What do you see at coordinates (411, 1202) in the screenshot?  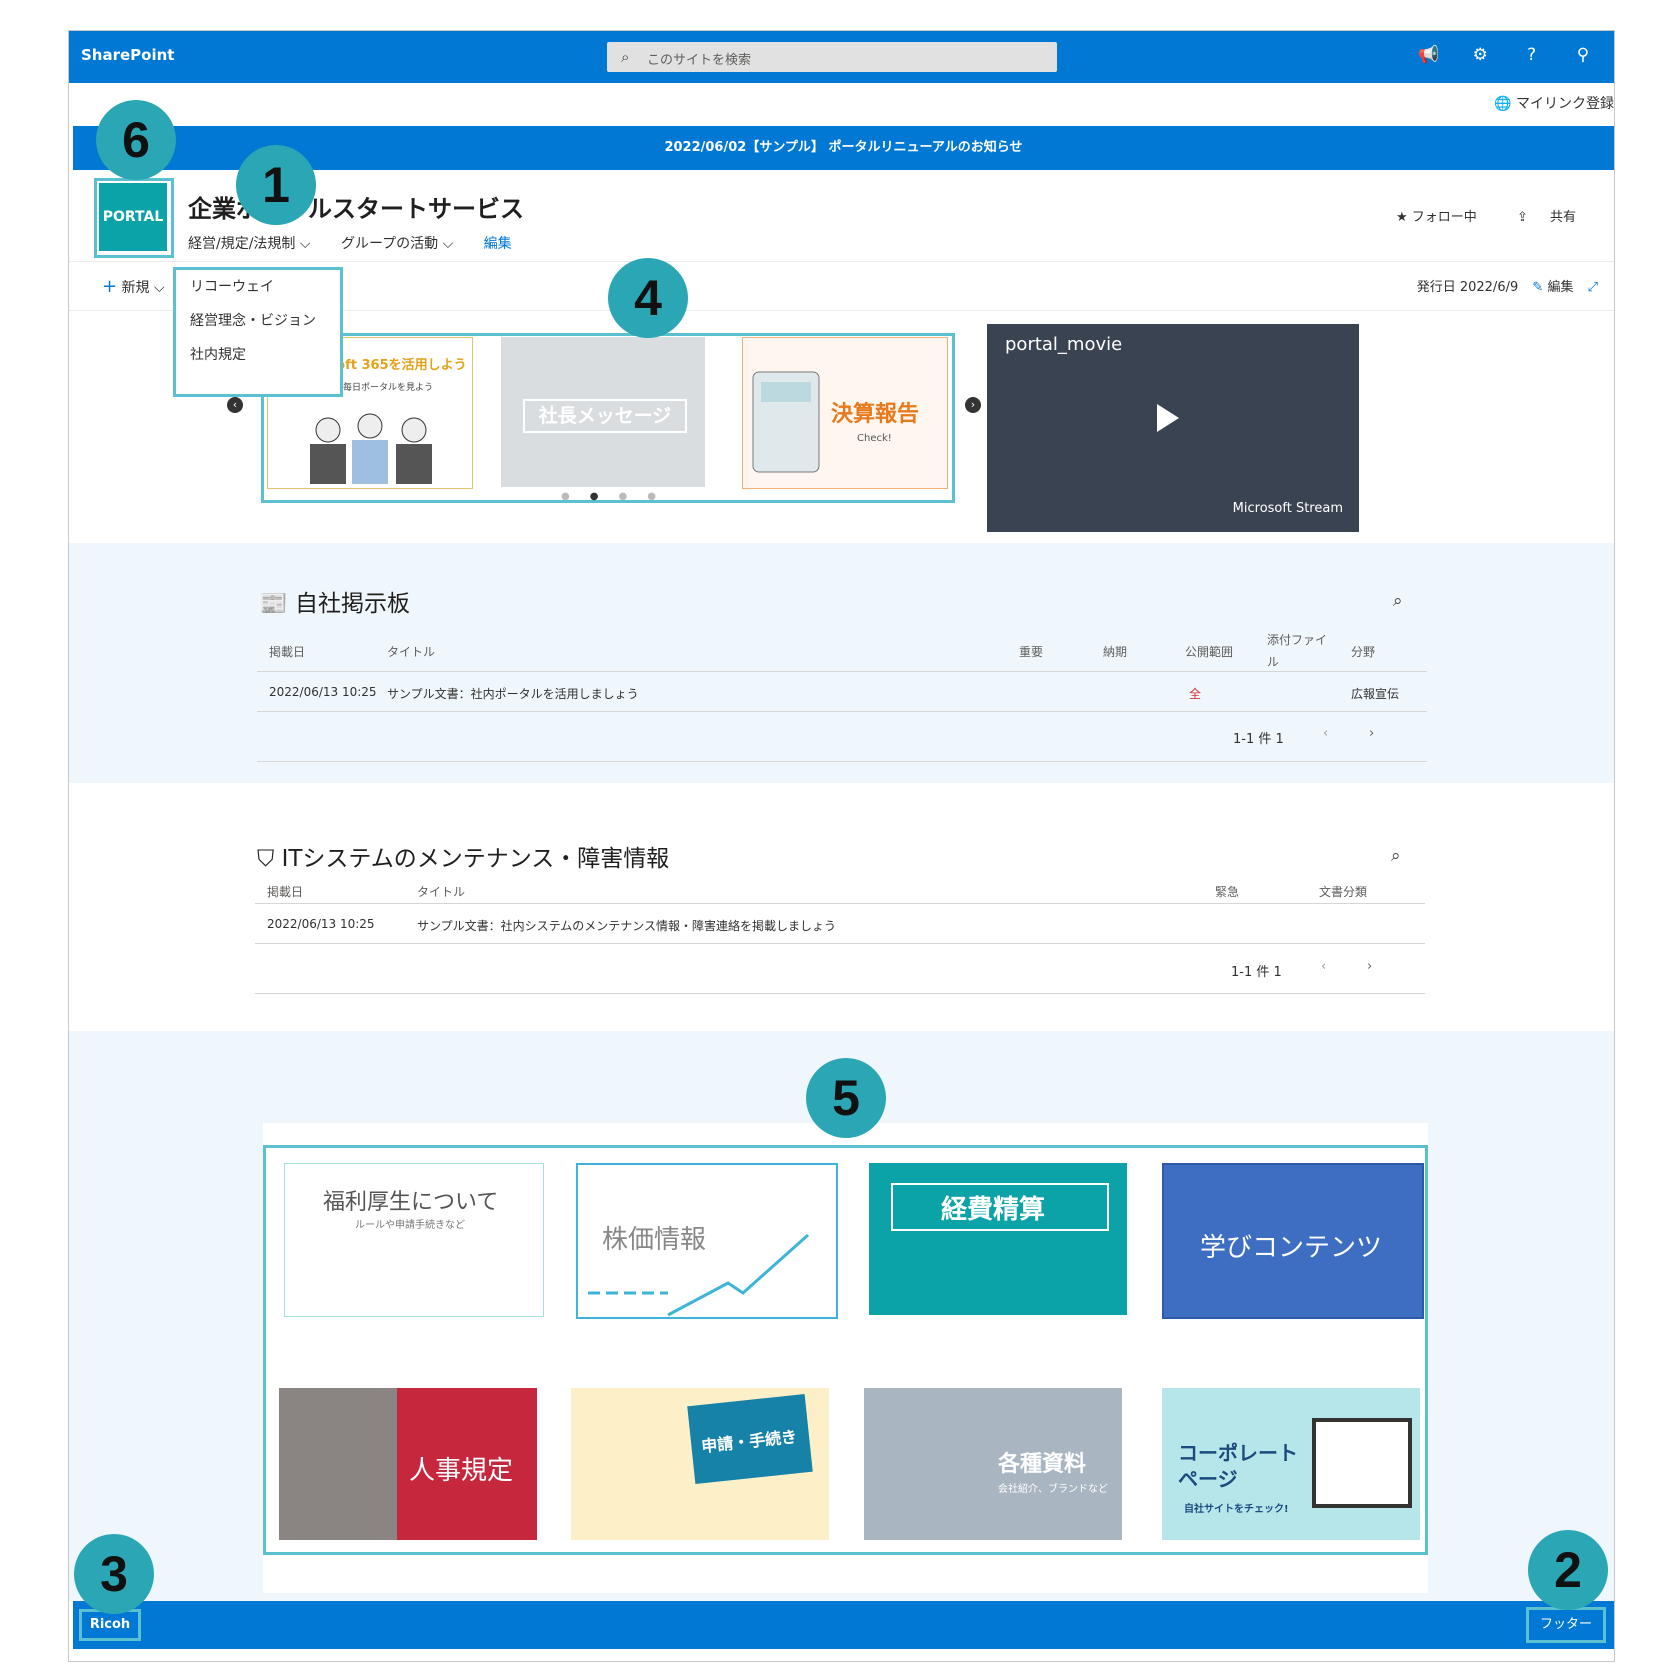 I see `tile-label: 福利厚生について` at bounding box center [411, 1202].